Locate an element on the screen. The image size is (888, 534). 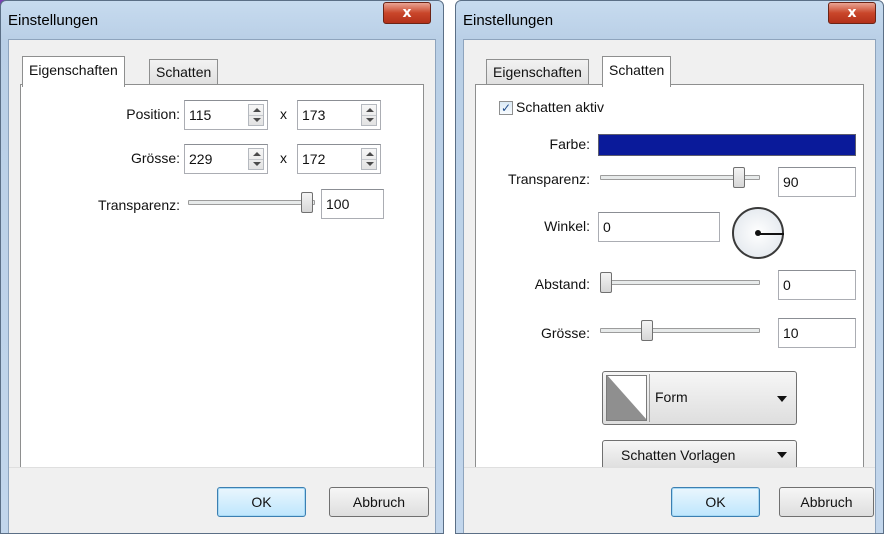
shadow-active-checkbox: ✓ is located at coordinates (506, 108).